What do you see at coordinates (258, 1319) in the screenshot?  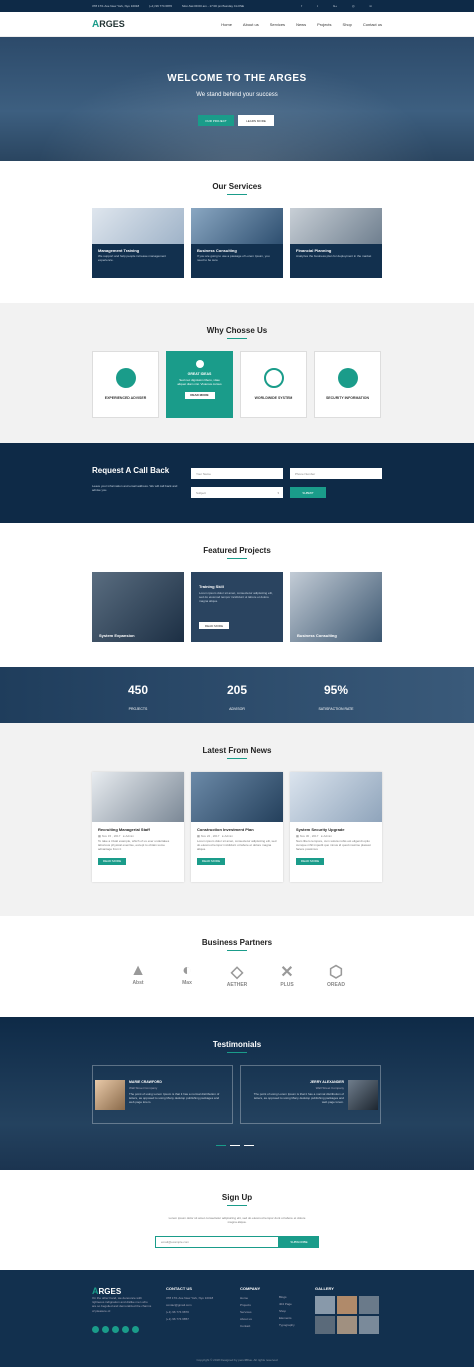 I see `footer-link: About us` at bounding box center [258, 1319].